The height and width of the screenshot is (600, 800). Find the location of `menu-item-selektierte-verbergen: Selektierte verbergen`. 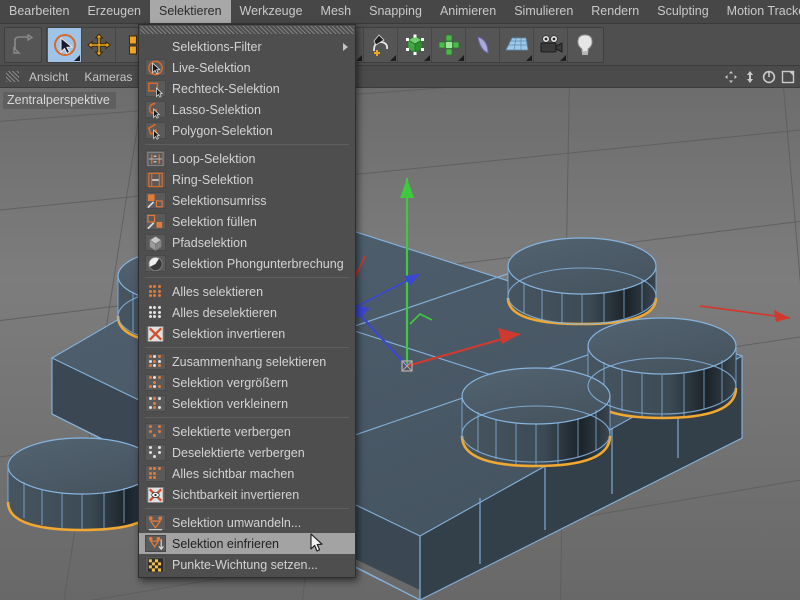

menu-item-selektierte-verbergen: Selektierte verbergen is located at coordinates (247, 431).